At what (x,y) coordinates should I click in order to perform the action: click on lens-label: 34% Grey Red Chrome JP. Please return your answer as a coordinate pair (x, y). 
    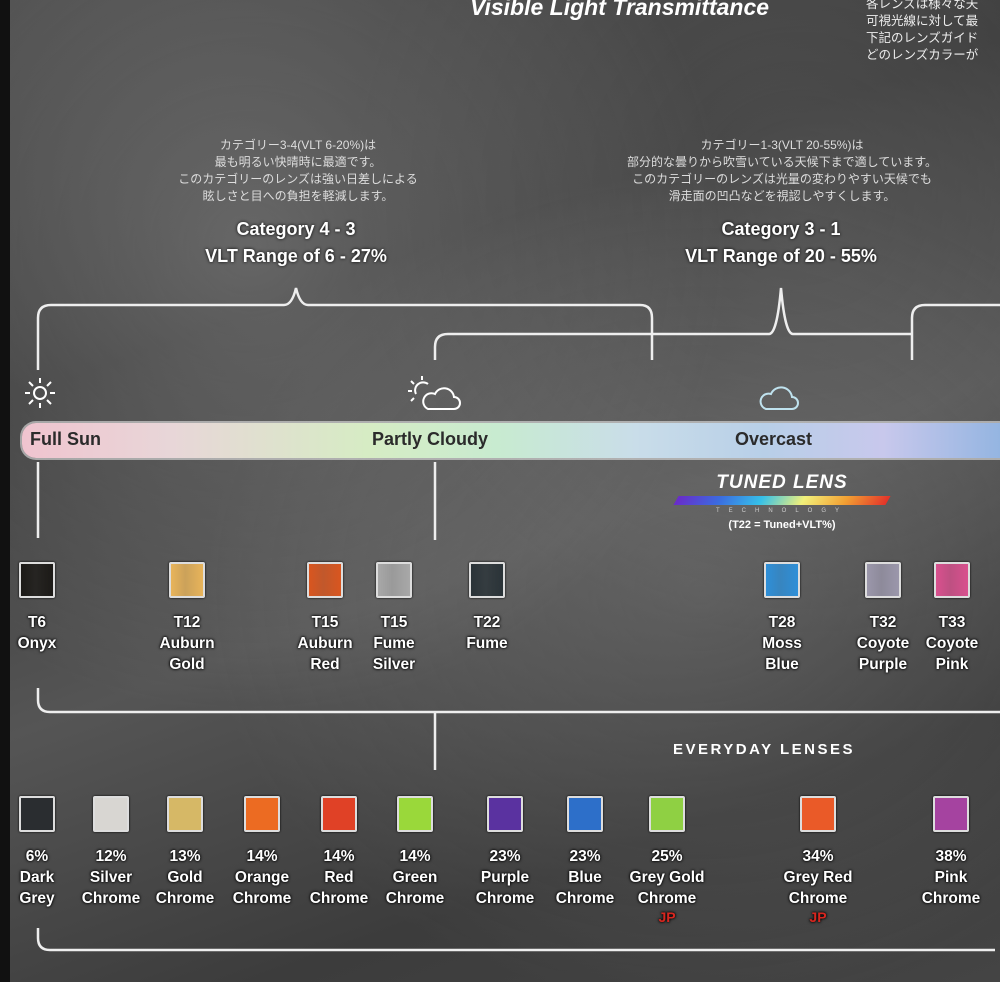
    Looking at the image, I should click on (818, 885).